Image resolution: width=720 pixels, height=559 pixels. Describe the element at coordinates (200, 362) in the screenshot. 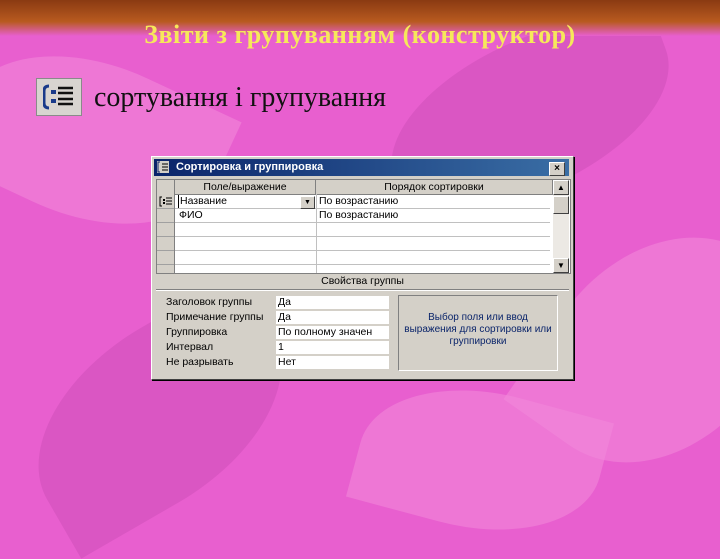

I see `property-label: Не разрывать` at that location.